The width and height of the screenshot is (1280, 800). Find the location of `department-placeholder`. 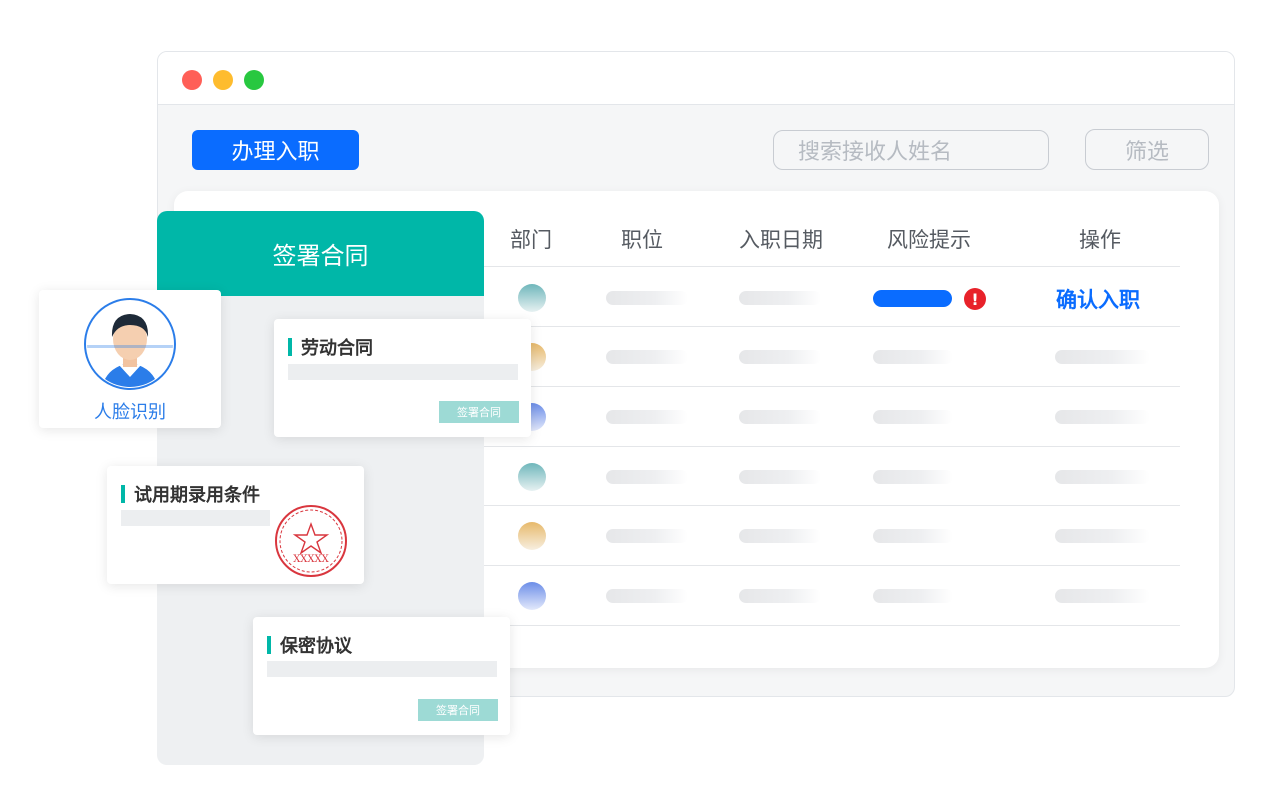

department-placeholder is located at coordinates (647, 298).